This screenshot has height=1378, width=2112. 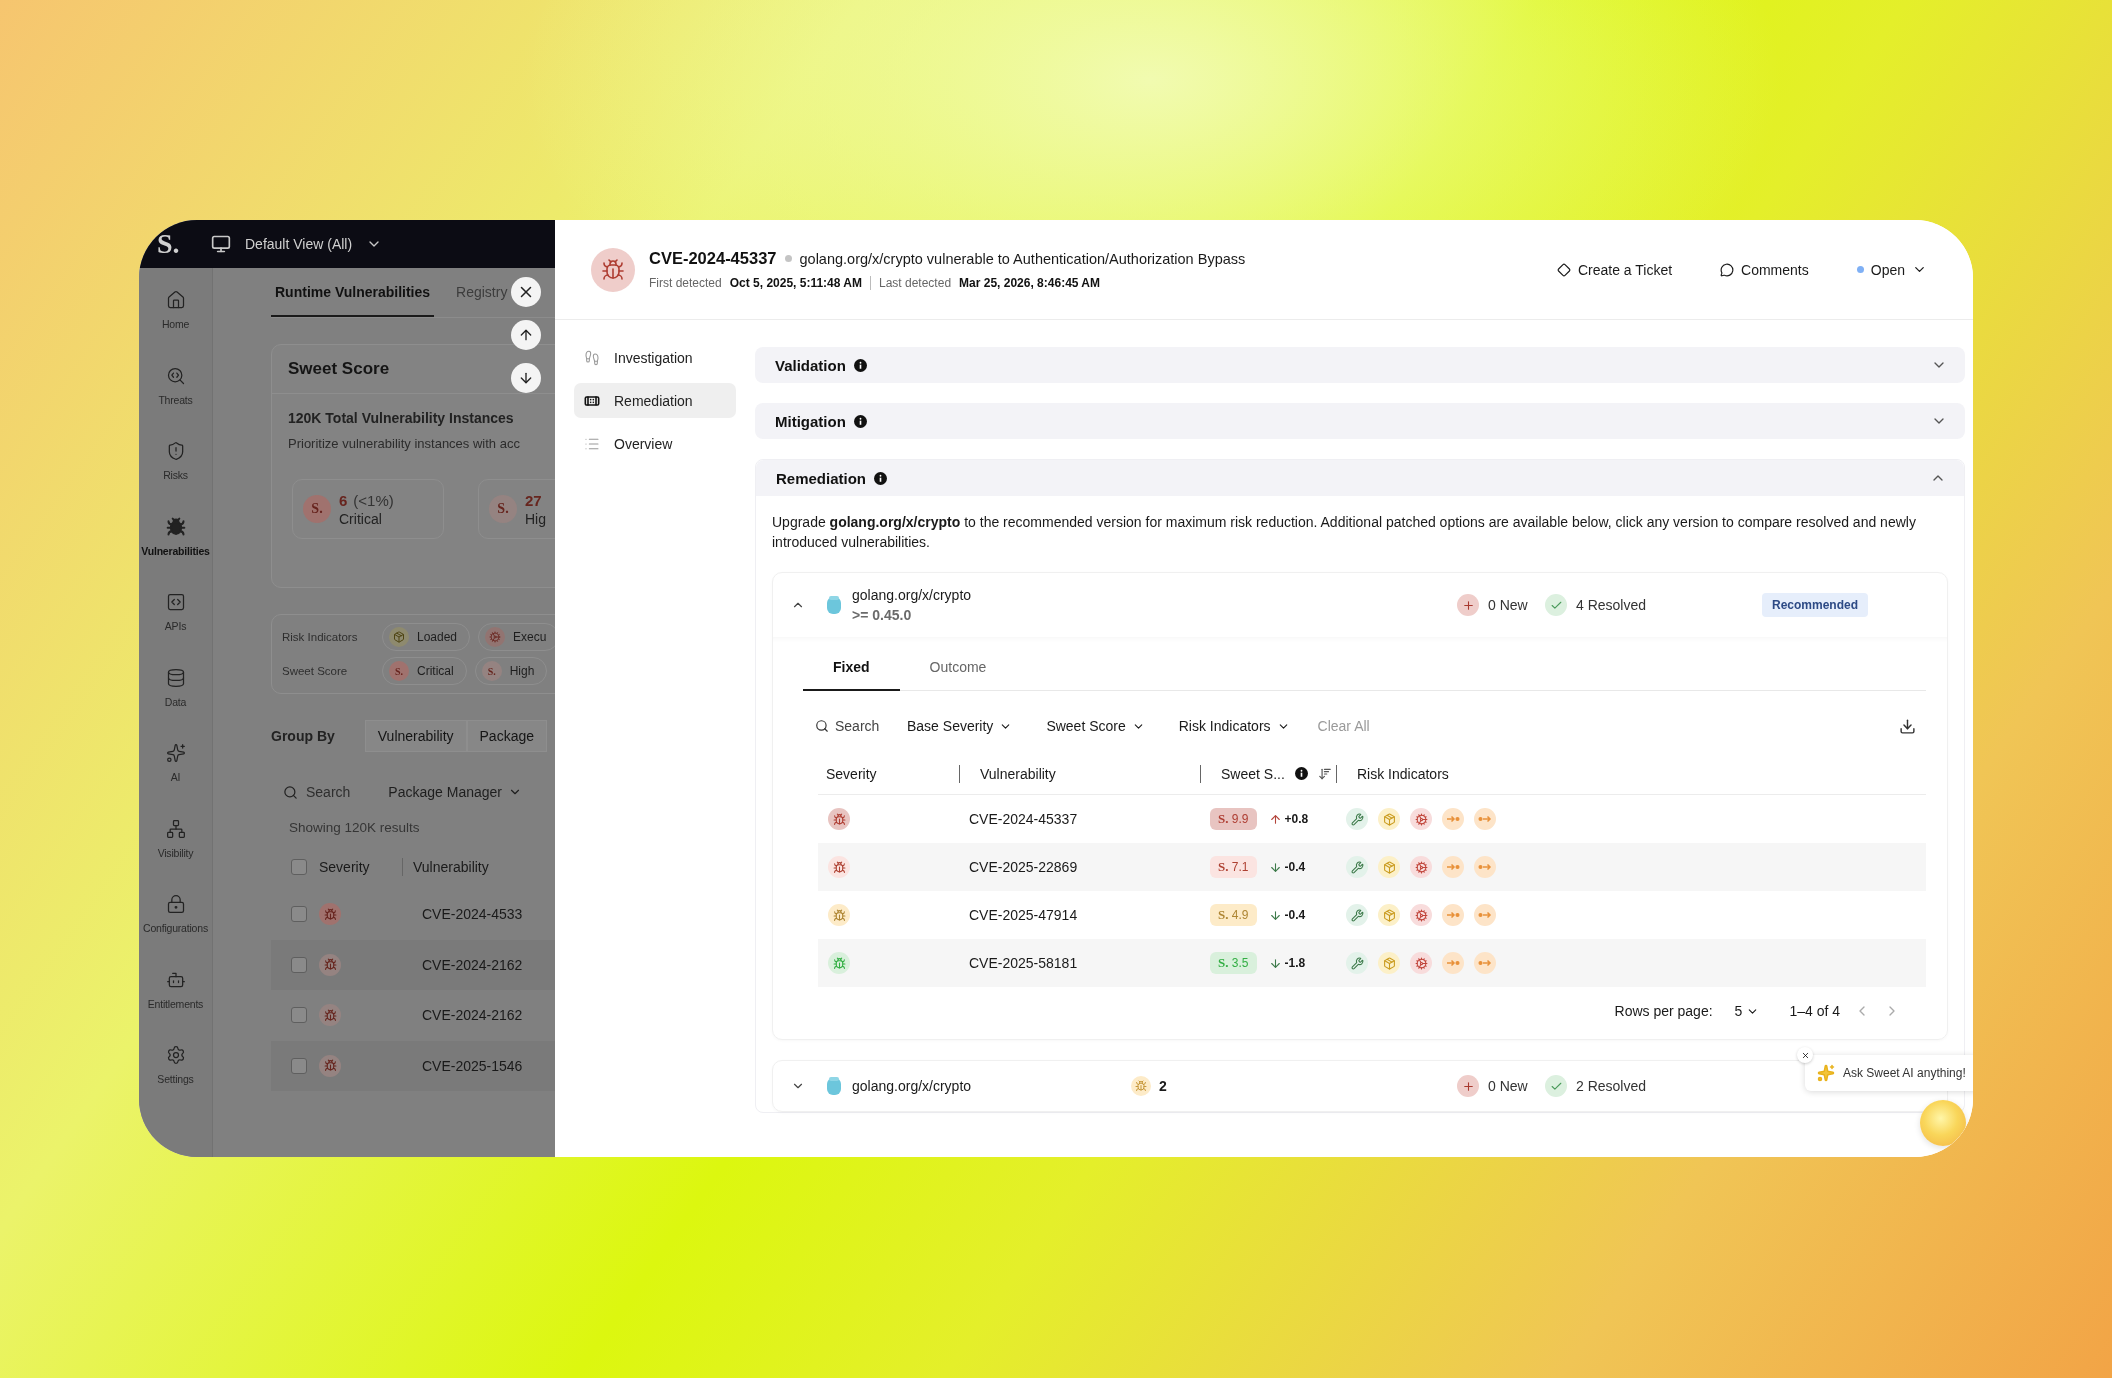 I want to click on tile-count: 27, so click(x=534, y=500).